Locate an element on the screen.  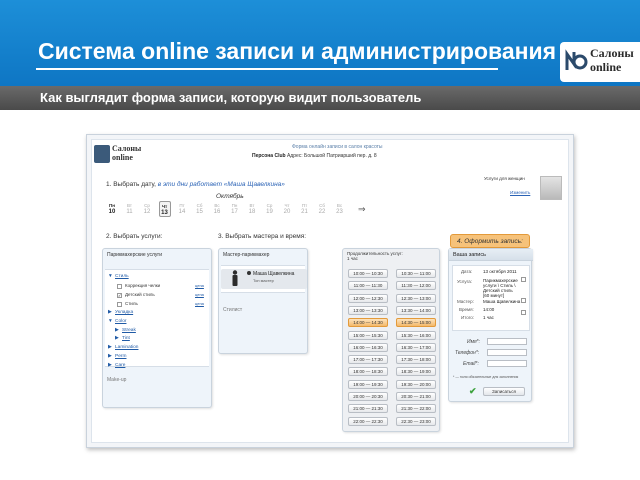
time-slot-button: 13:00 — 13:30 is located at coordinates (368, 310).